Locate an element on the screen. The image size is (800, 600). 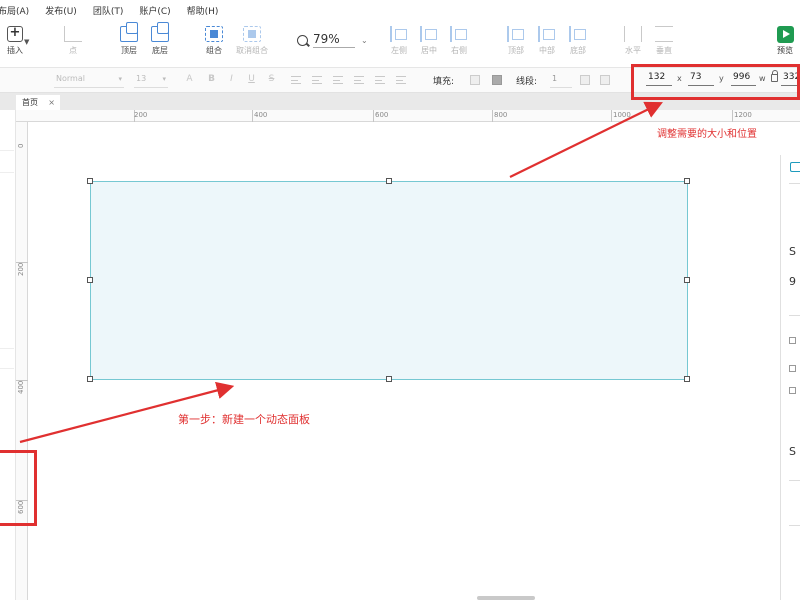
point-icon is located at coordinates (73, 34).